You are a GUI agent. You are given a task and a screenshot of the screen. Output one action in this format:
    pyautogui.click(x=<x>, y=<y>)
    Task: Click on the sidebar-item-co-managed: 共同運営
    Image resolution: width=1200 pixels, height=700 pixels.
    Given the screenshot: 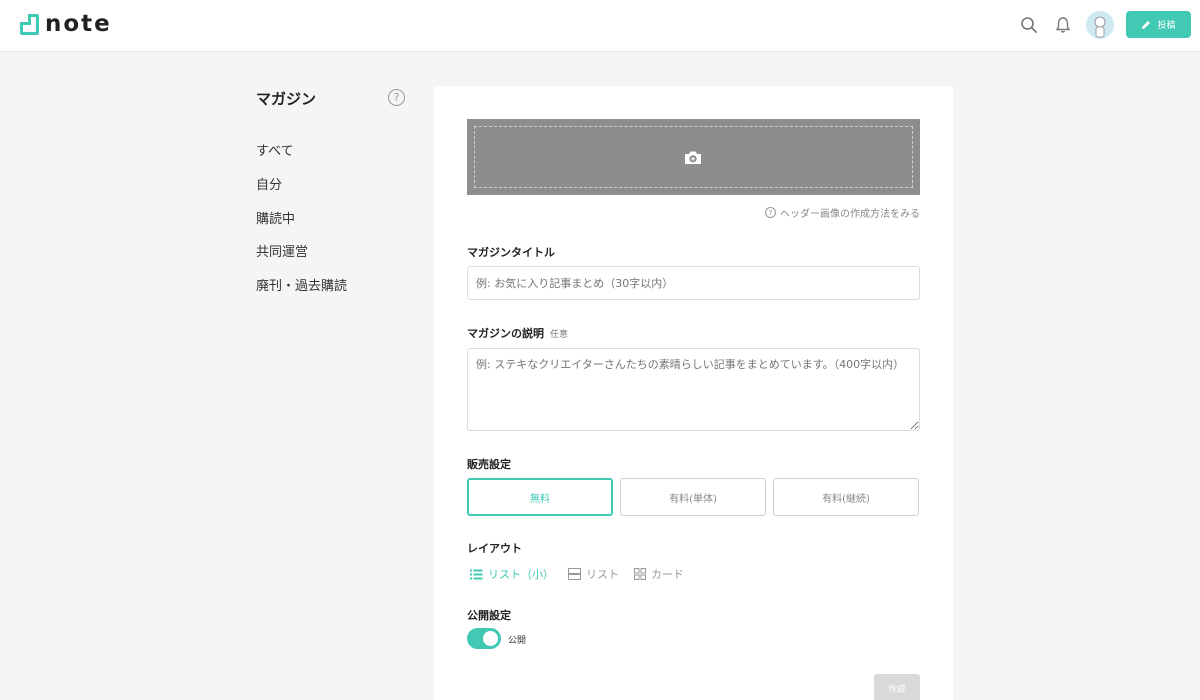 What is the action you would take?
    pyautogui.click(x=282, y=250)
    